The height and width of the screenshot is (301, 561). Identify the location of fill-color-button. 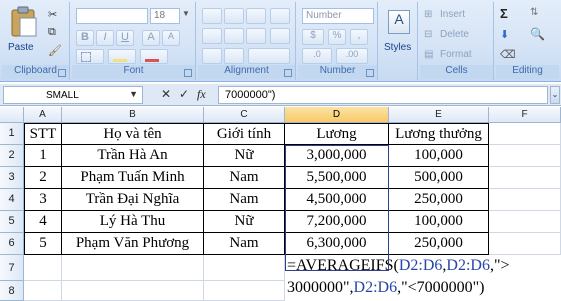
(122, 56).